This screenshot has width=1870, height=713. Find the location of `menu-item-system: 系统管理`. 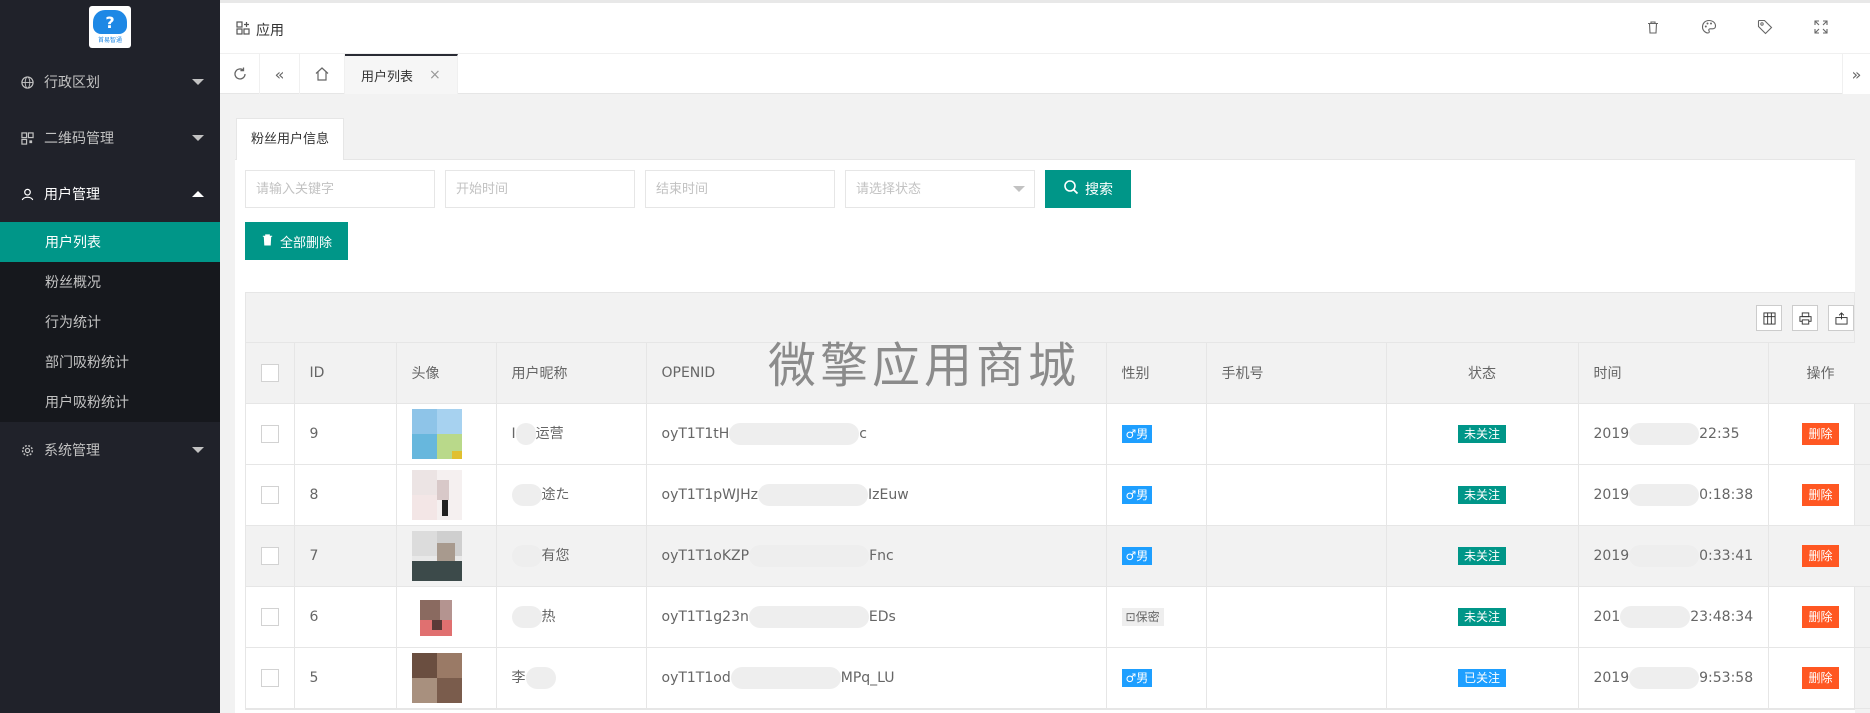

menu-item-system: 系统管理 is located at coordinates (110, 450).